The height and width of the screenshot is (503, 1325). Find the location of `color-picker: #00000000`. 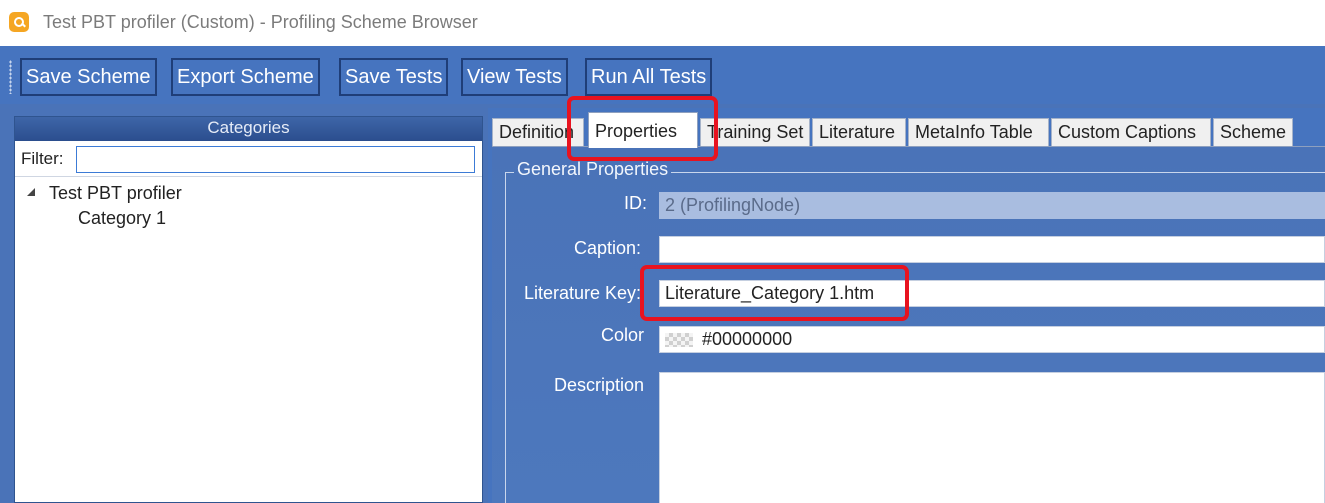

color-picker: #00000000 is located at coordinates (992, 339).